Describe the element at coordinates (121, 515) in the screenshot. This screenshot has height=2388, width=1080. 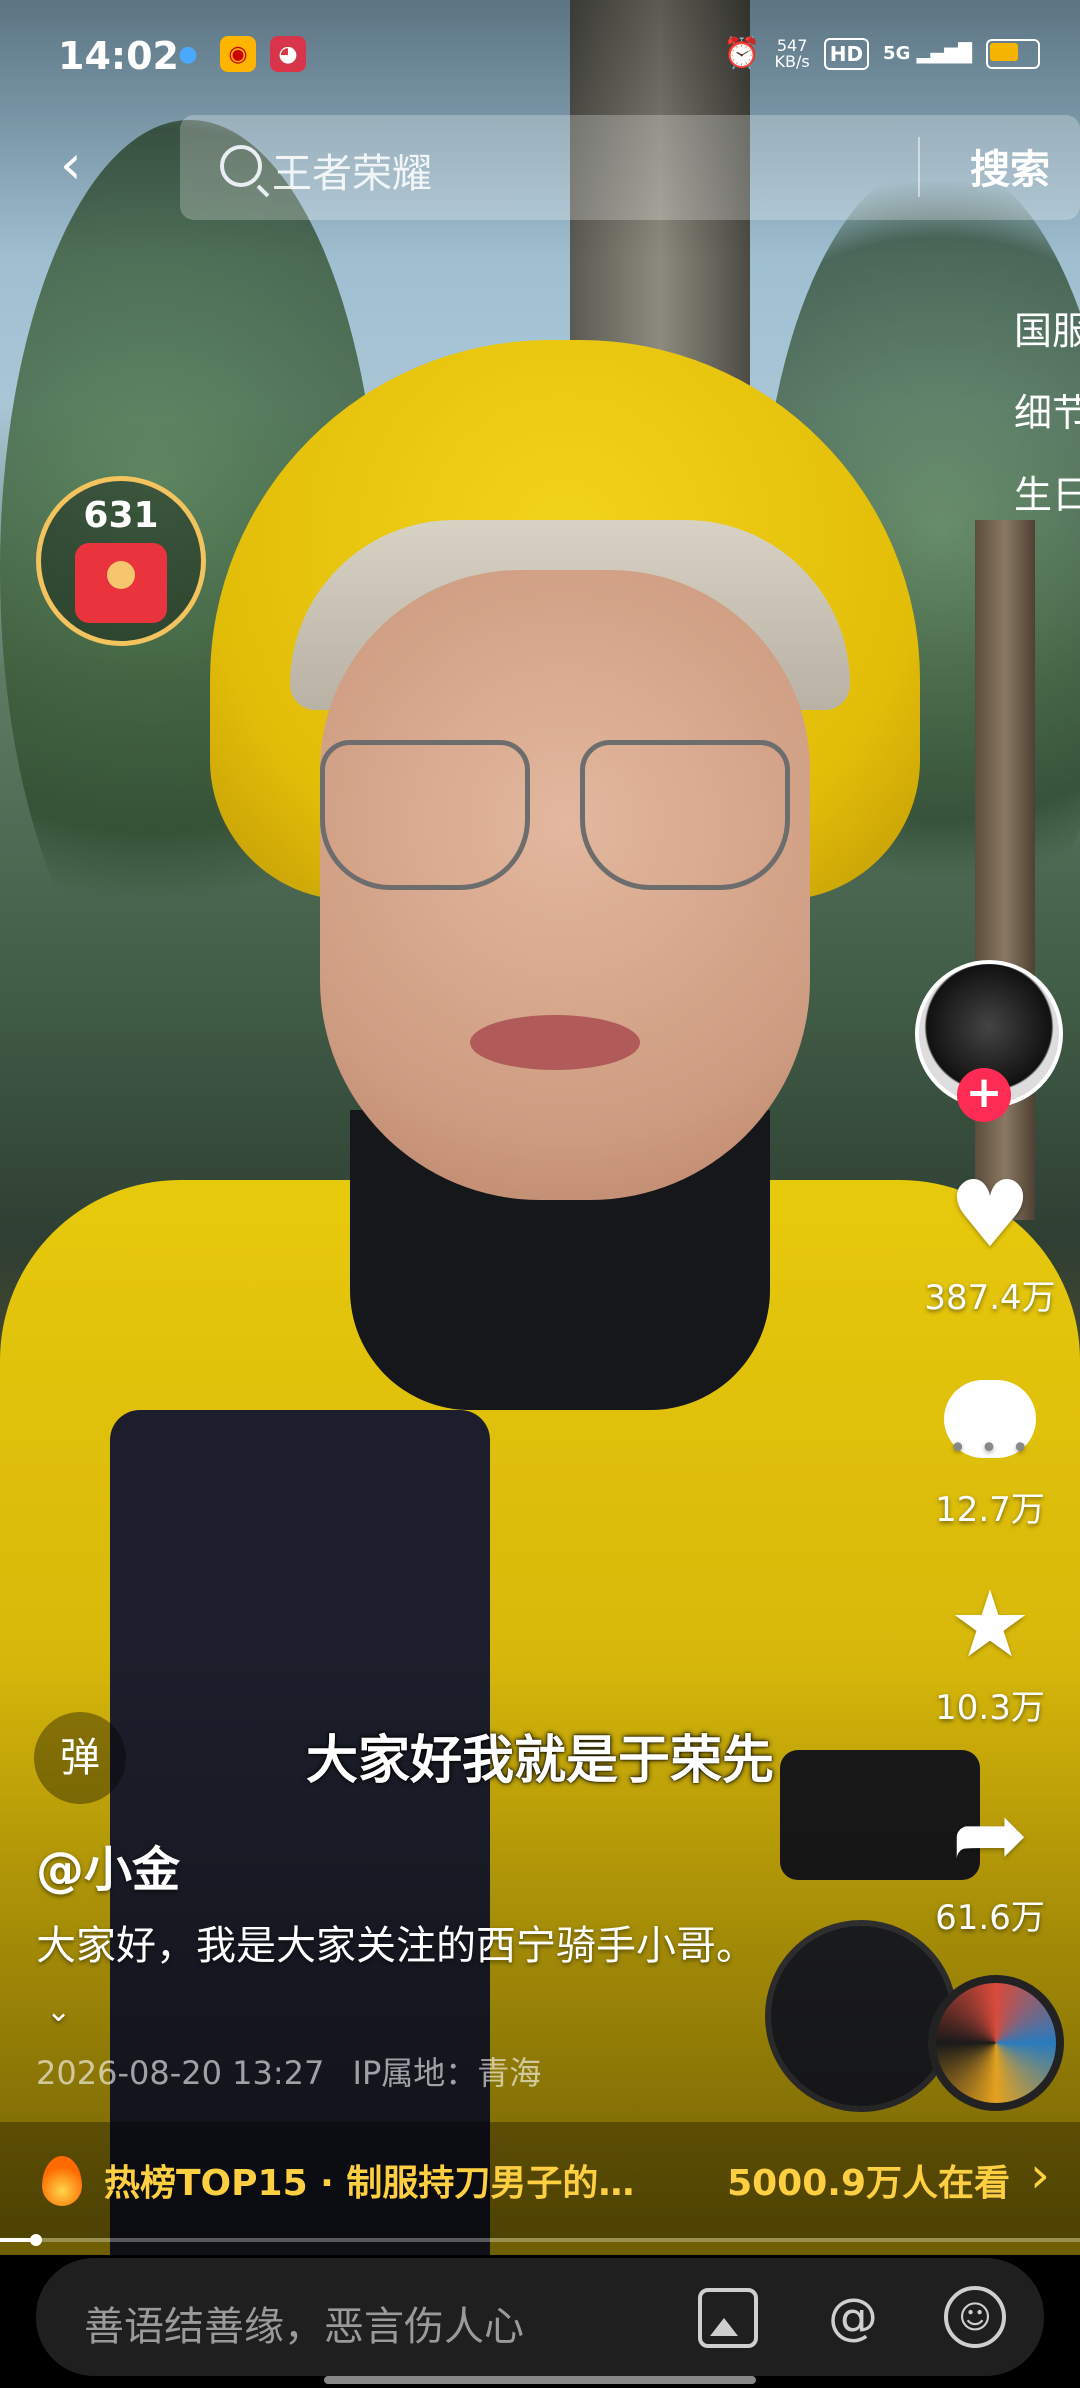
I see `red-packet-count: 631` at that location.